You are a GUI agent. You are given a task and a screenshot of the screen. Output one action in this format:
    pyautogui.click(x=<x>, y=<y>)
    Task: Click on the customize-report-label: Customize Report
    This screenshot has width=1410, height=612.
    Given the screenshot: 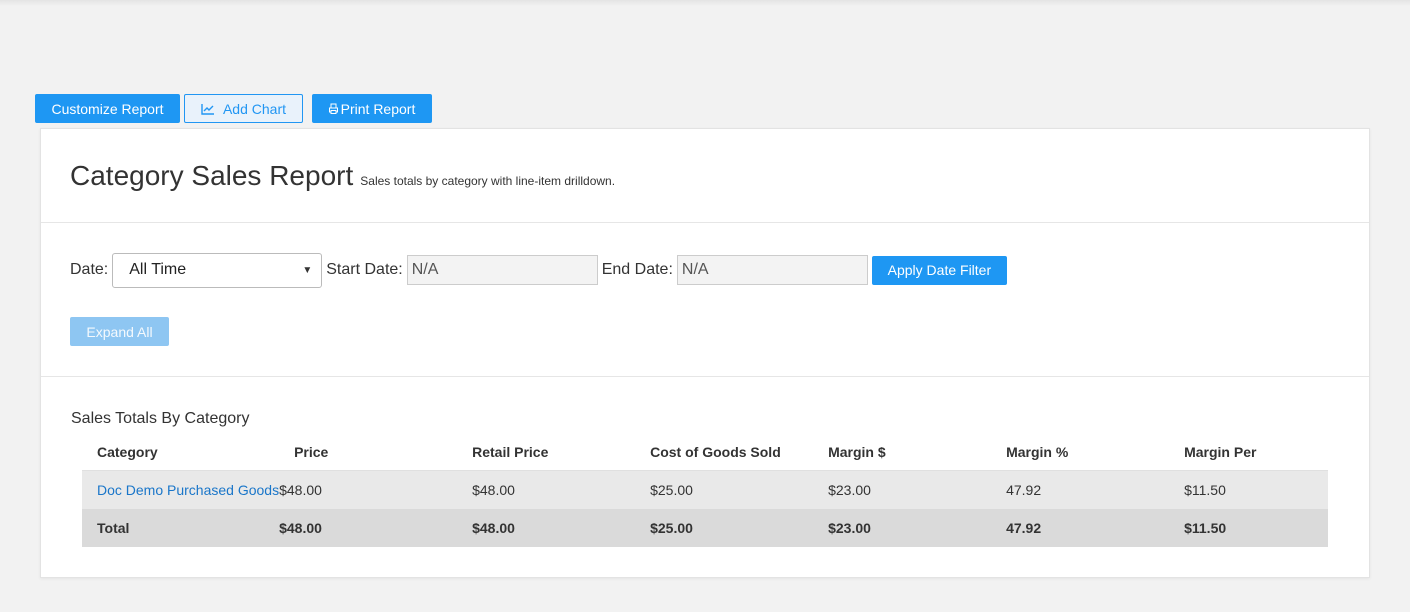 What is the action you would take?
    pyautogui.click(x=107, y=108)
    